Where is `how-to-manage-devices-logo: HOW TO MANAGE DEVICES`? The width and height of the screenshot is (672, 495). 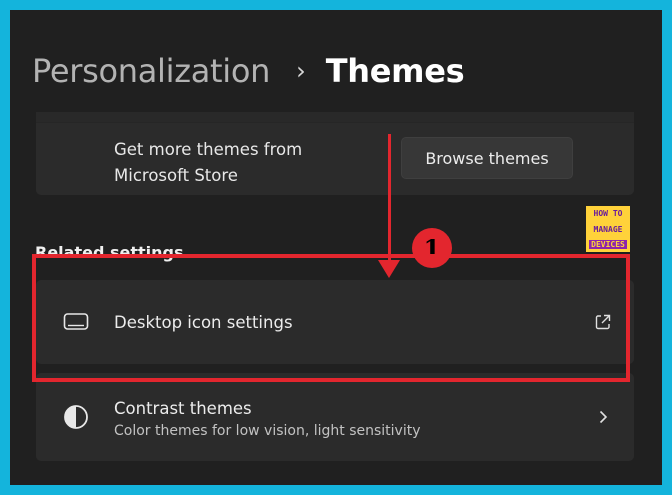 how-to-manage-devices-logo: HOW TO MANAGE DEVICES is located at coordinates (608, 229).